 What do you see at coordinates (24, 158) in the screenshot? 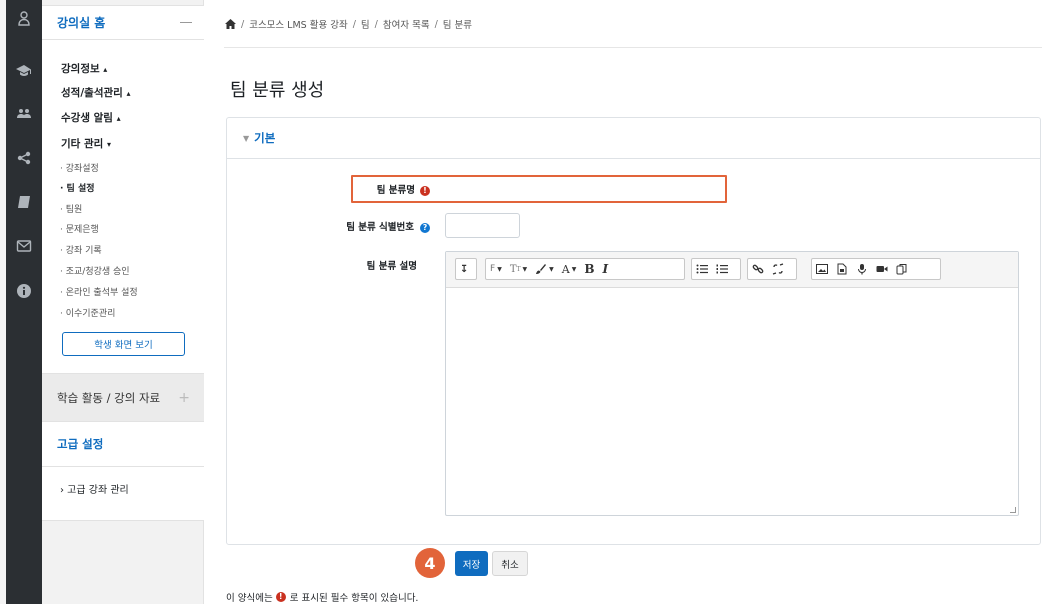
I see `share-icon` at bounding box center [24, 158].